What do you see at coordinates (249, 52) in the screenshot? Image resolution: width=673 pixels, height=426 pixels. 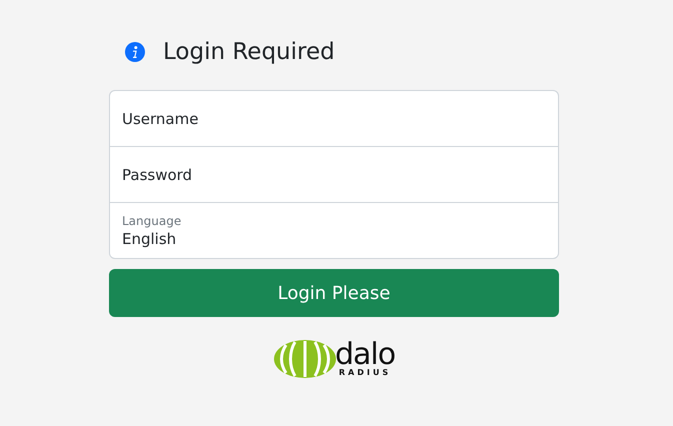 I see `login-title: Login Required` at bounding box center [249, 52].